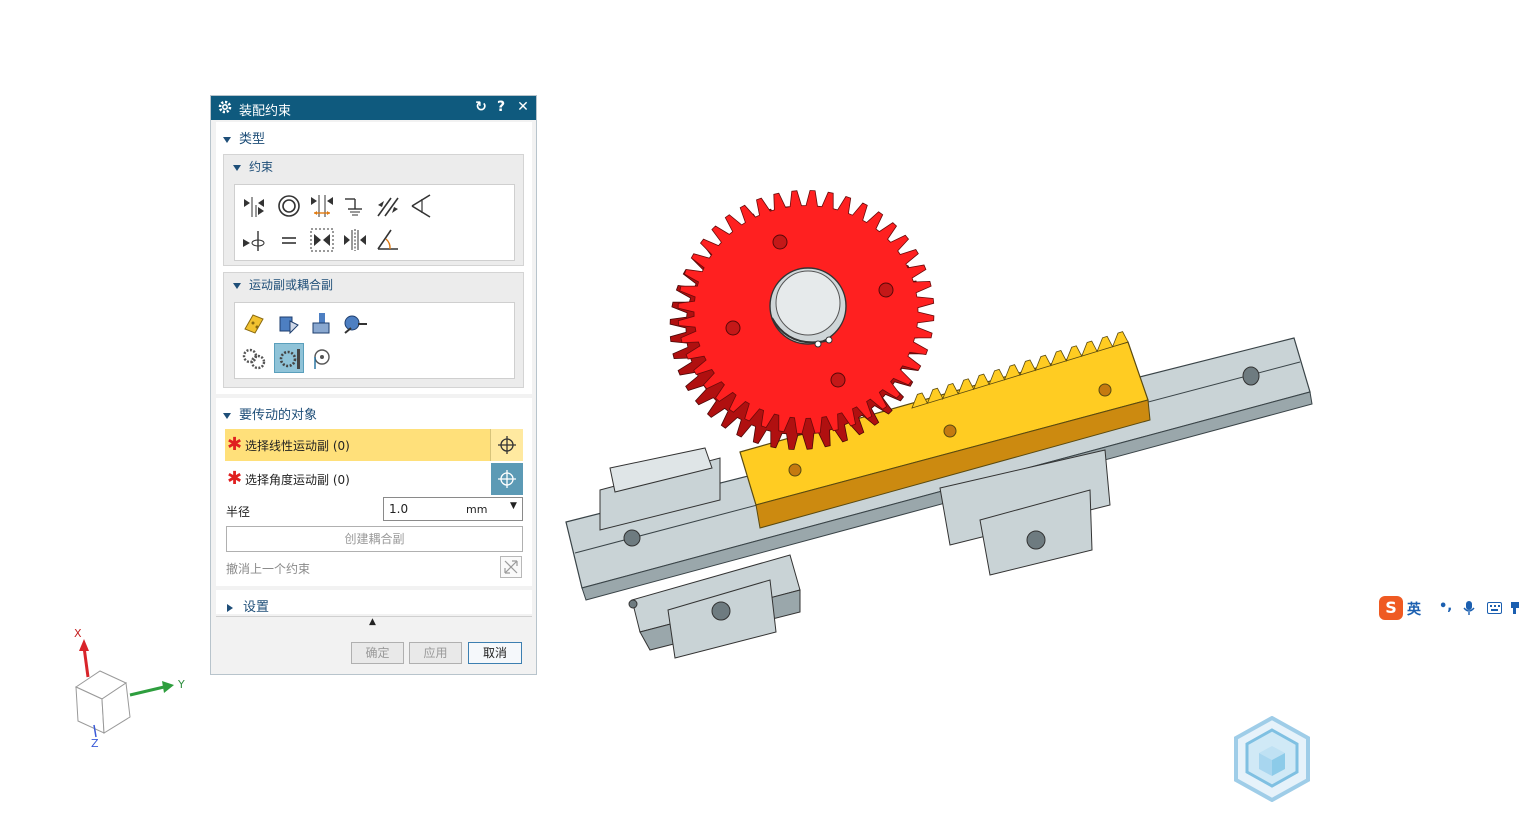  What do you see at coordinates (254, 240) in the screenshot?
I see `align-lock-icon` at bounding box center [254, 240].